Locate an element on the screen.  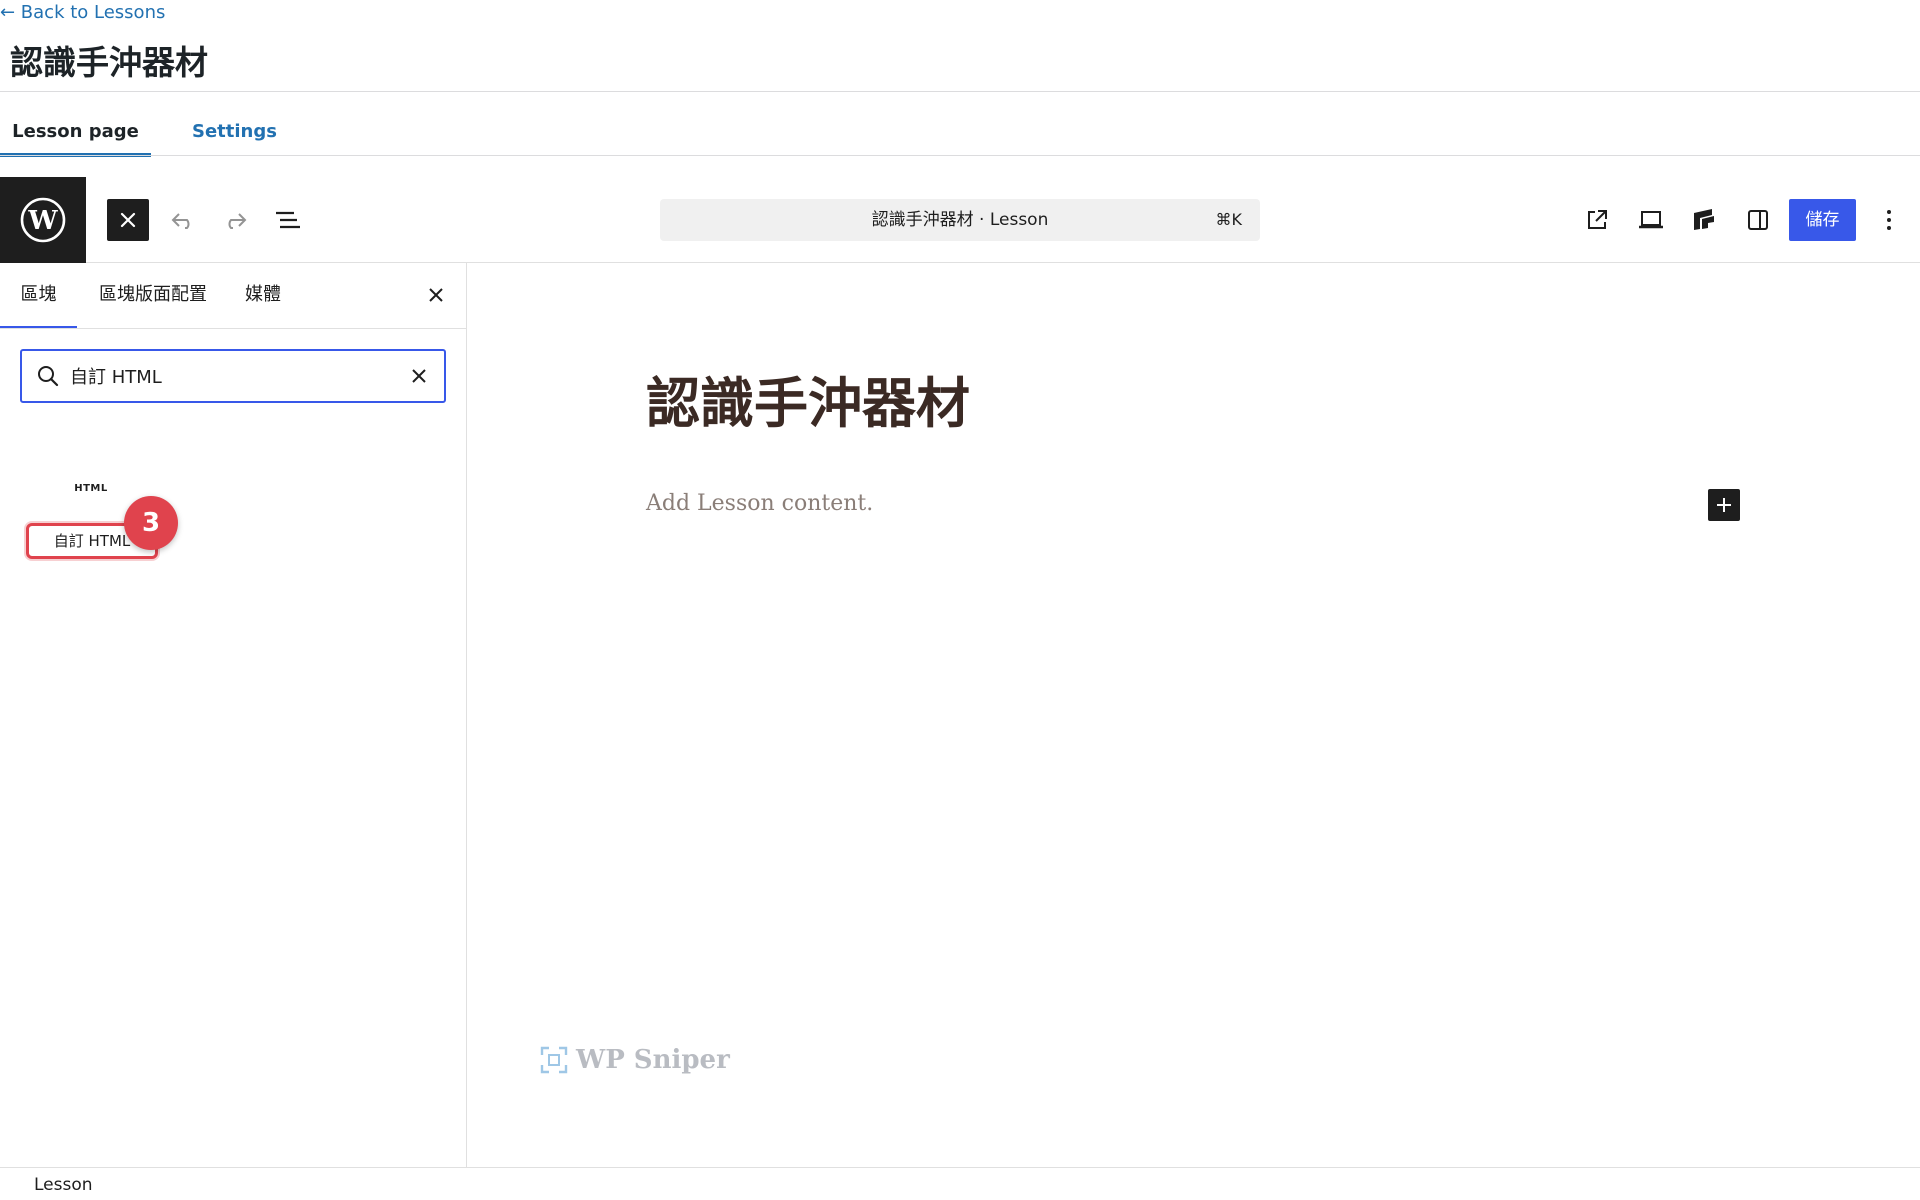
watermark-logo-icon is located at coordinates (554, 1060).